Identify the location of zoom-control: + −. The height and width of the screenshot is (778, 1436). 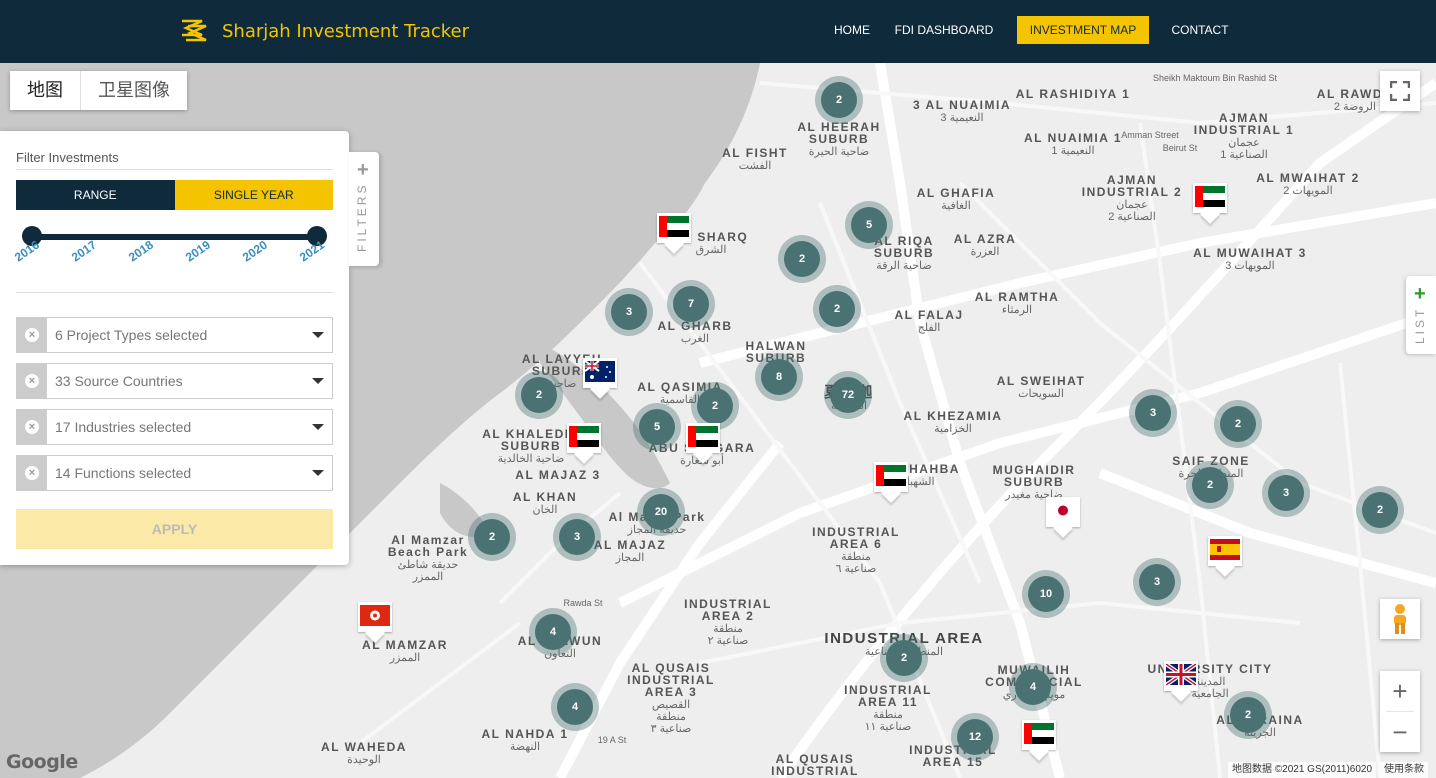
(1400, 711).